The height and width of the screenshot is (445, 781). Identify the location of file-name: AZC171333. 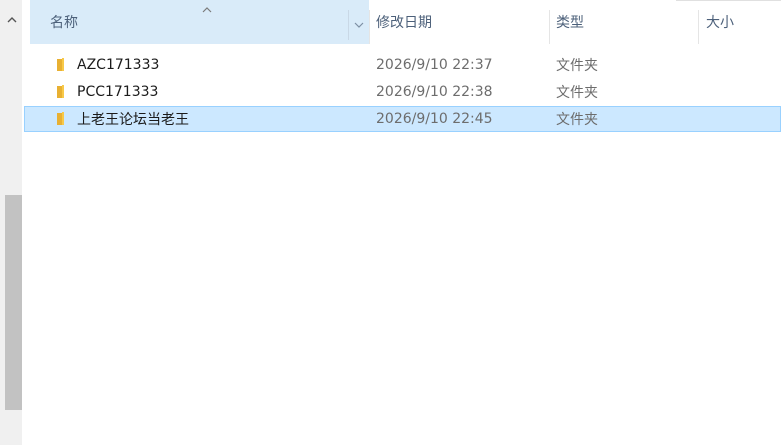
(118, 65).